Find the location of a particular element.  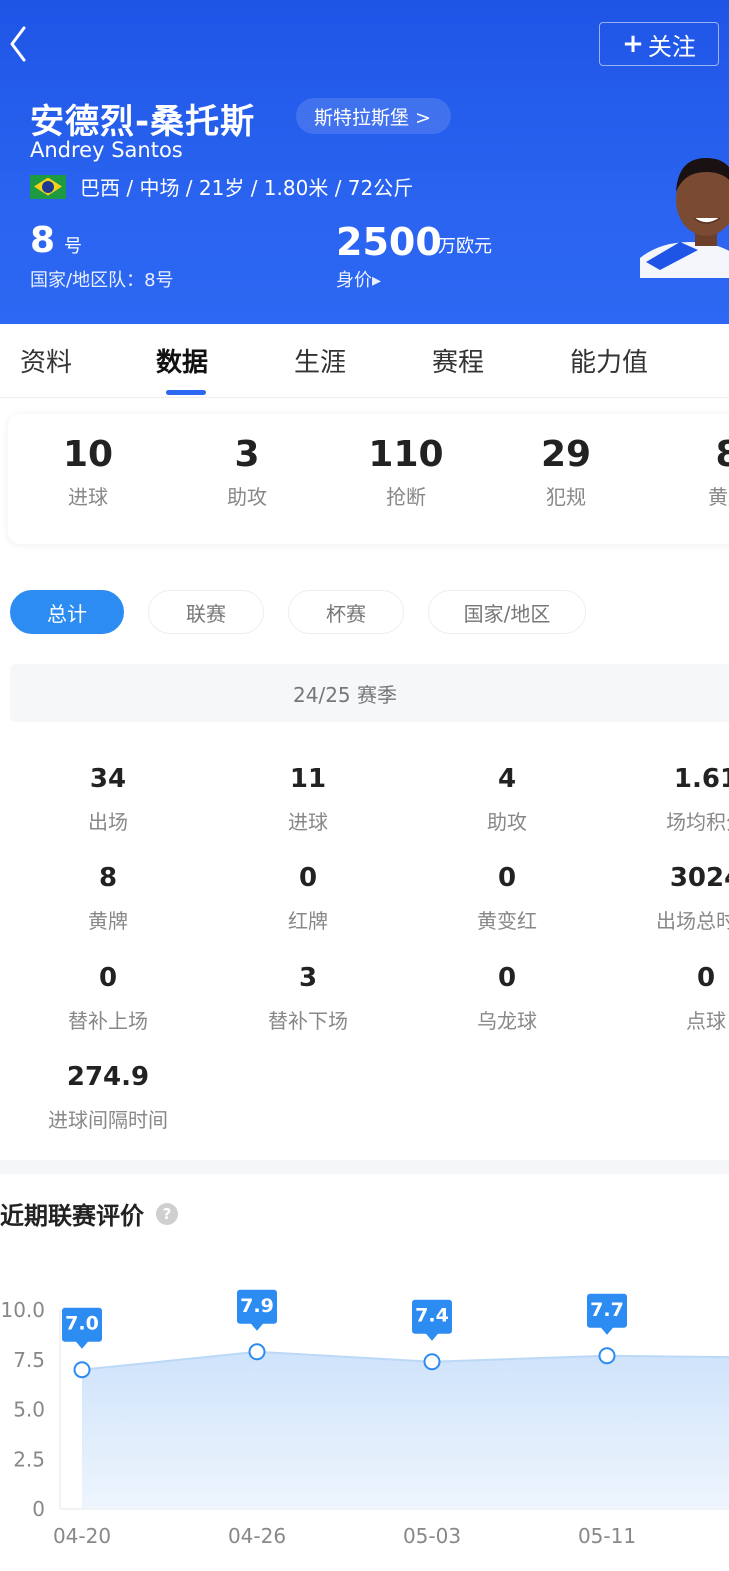

market-value: 2500 is located at coordinates (389, 242).